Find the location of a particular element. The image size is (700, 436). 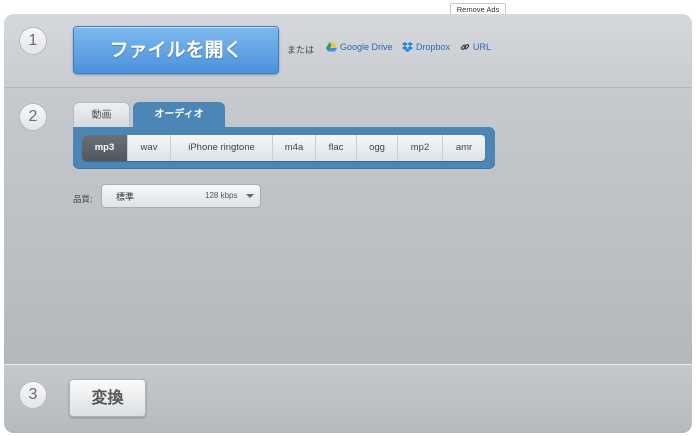

format-flac: flac is located at coordinates (336, 148).